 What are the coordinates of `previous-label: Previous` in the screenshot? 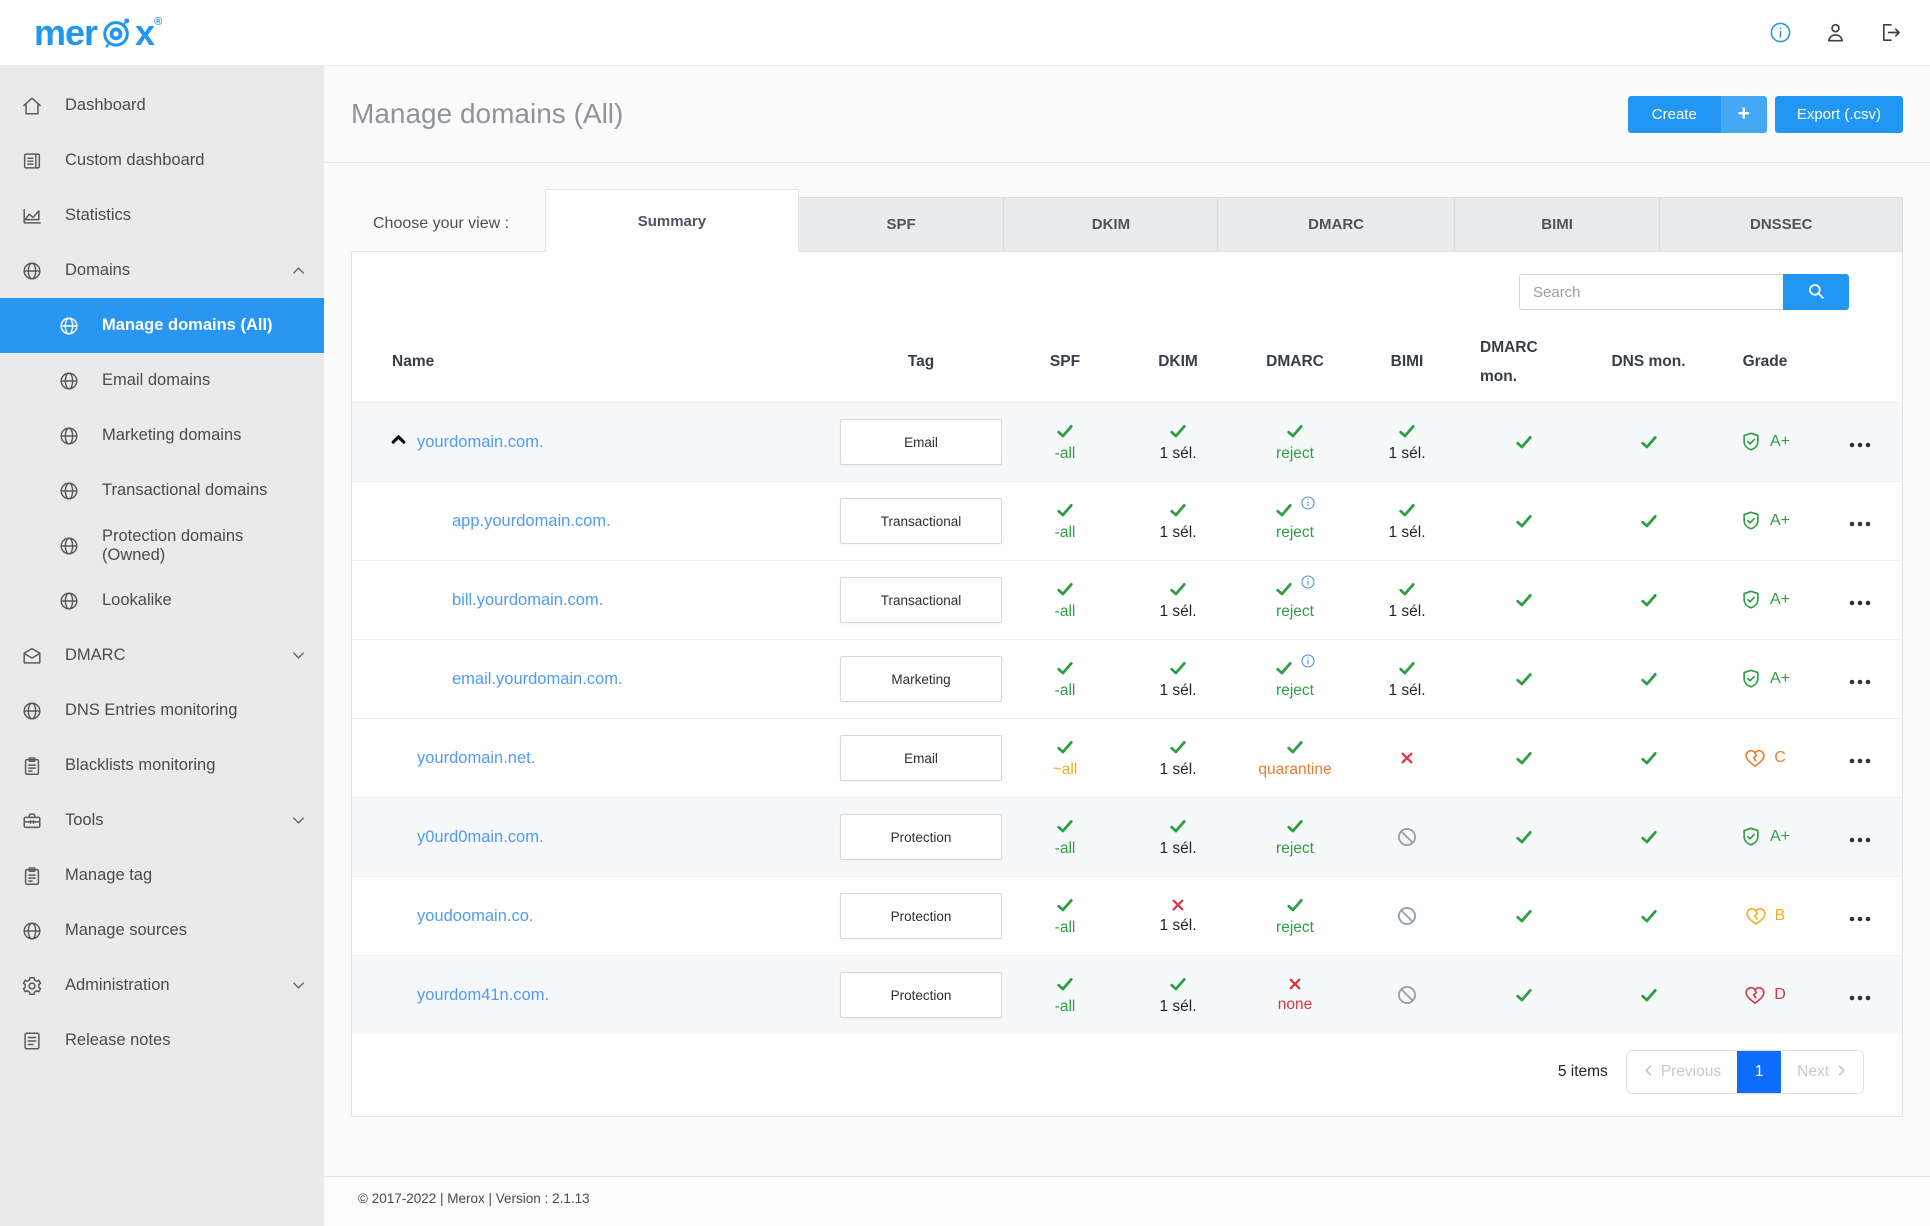 It's located at (1691, 1071).